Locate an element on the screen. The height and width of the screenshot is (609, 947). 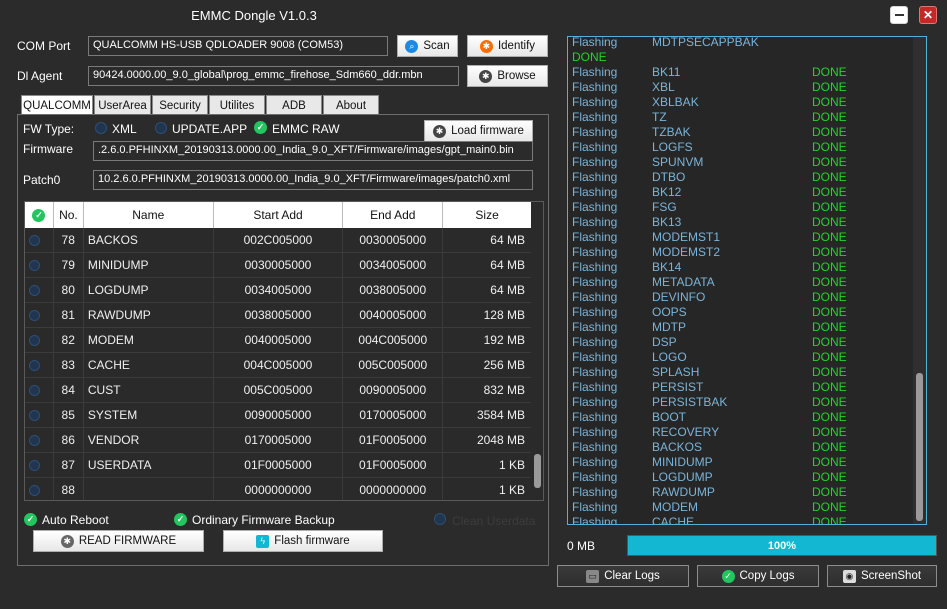
tab-userarea: UserArea is located at coordinates (122, 105).